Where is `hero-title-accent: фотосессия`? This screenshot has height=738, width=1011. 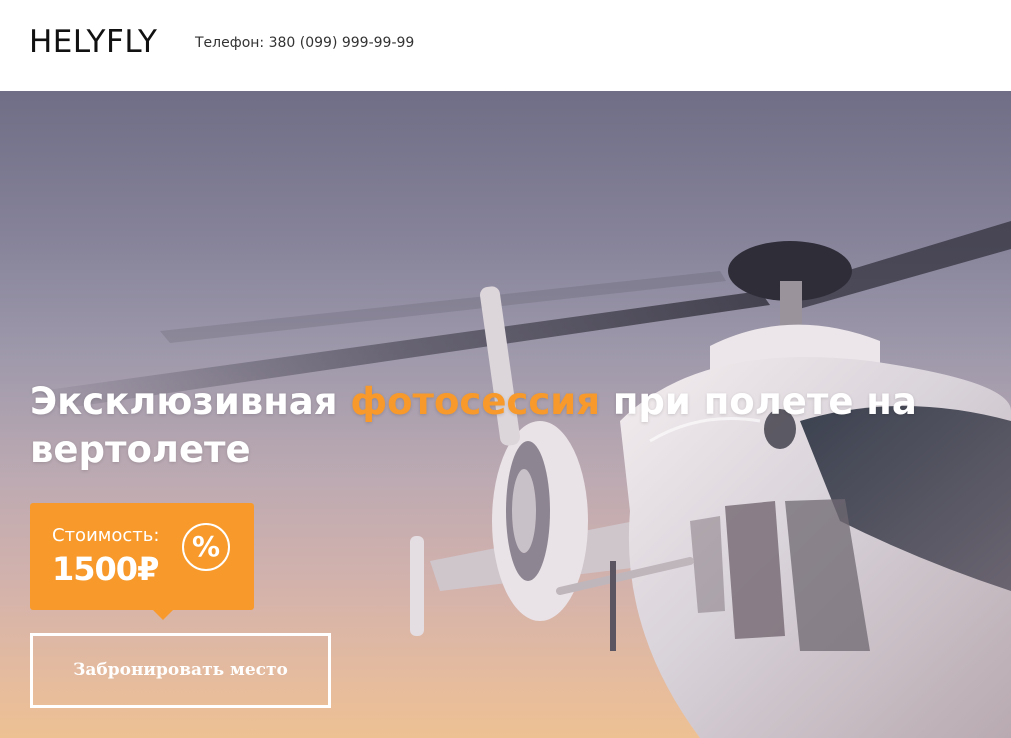
hero-title-accent: фотосессия is located at coordinates (475, 401).